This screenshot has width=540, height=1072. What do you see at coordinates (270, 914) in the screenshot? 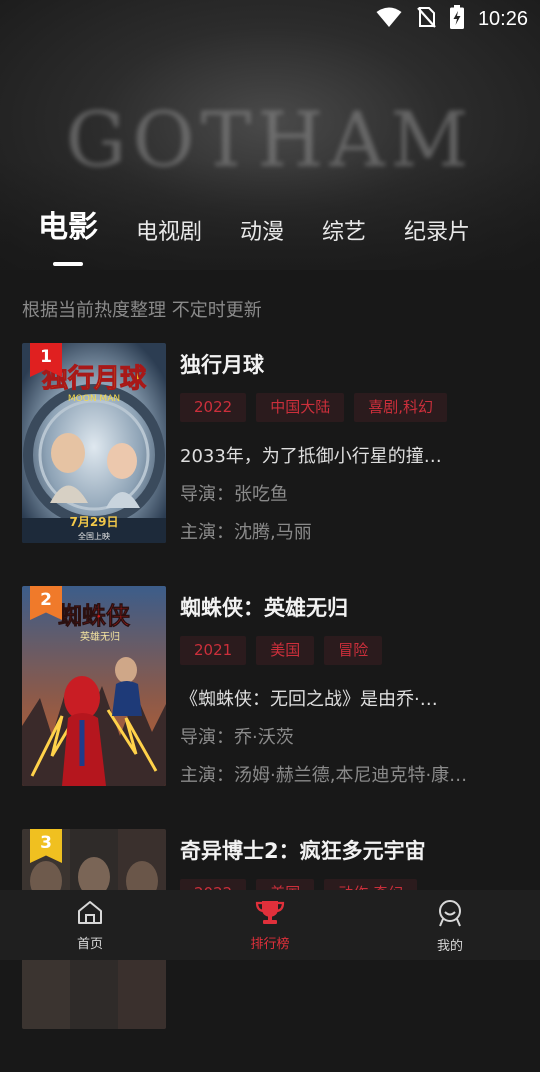
I see `trophy-icon` at bounding box center [270, 914].